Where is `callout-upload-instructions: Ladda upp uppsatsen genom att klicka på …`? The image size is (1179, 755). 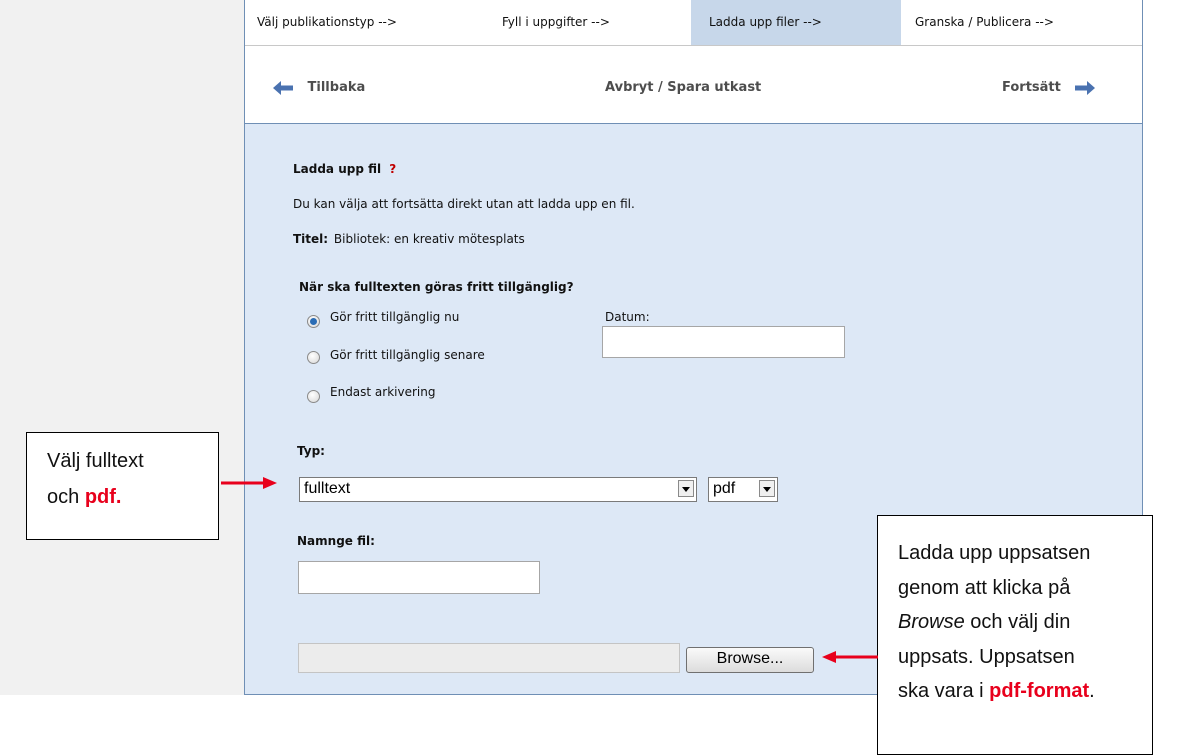
callout-upload-instructions: Ladda upp uppsatsen genom att klicka på … is located at coordinates (1015, 635).